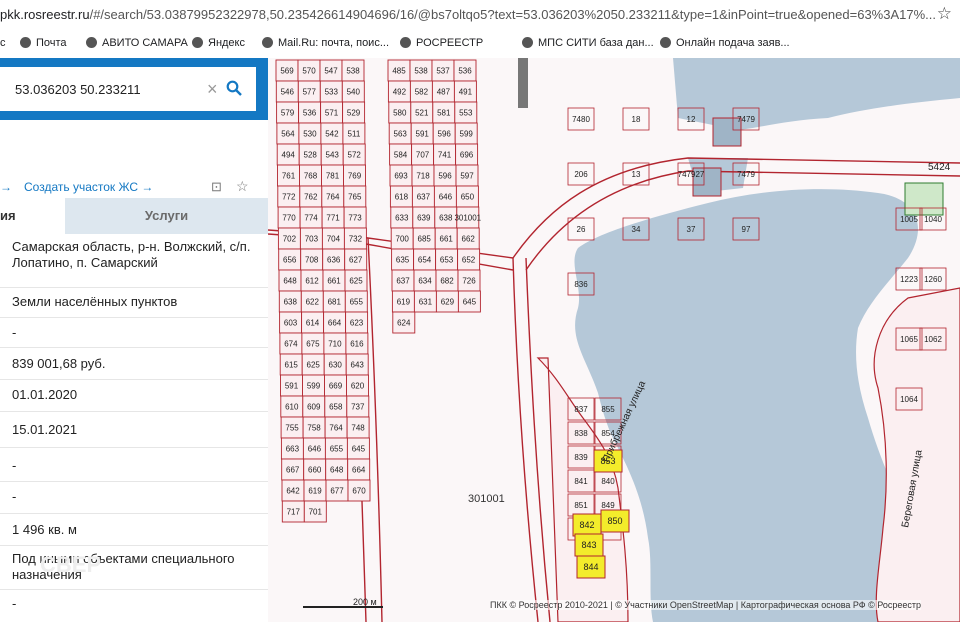 This screenshot has width=960, height=622. I want to click on parcel-label: 662, so click(469, 239).